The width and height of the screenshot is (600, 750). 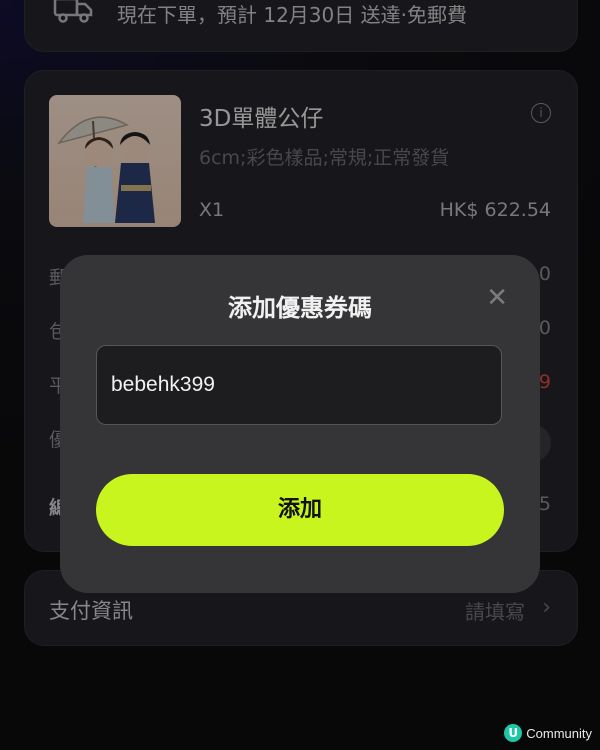 I want to click on add-coupon-button: 添加, so click(x=300, y=510).